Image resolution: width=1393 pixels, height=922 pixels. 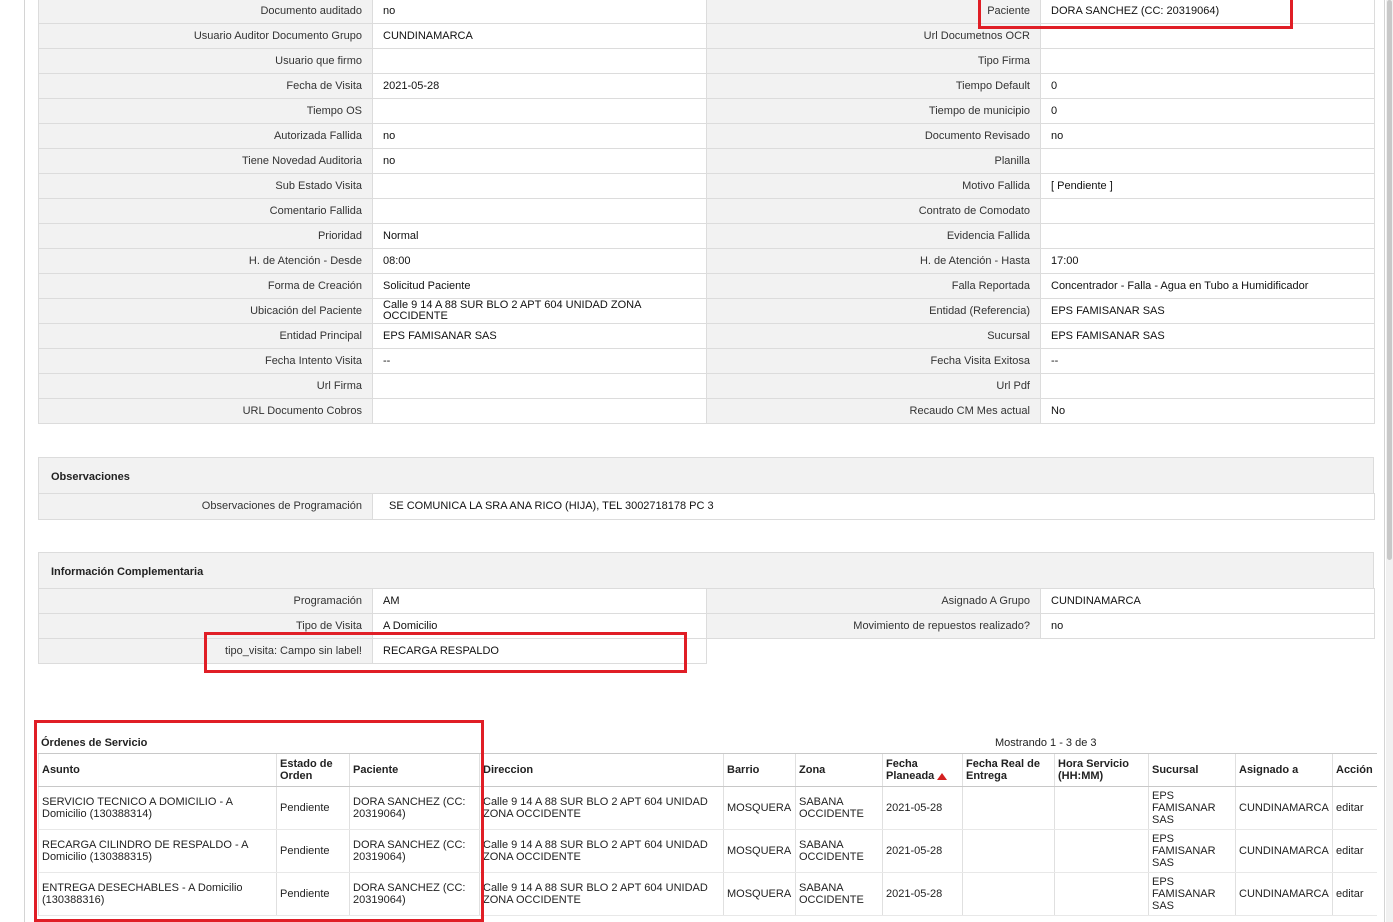 What do you see at coordinates (839, 770) in the screenshot?
I see `column-header: Zona` at bounding box center [839, 770].